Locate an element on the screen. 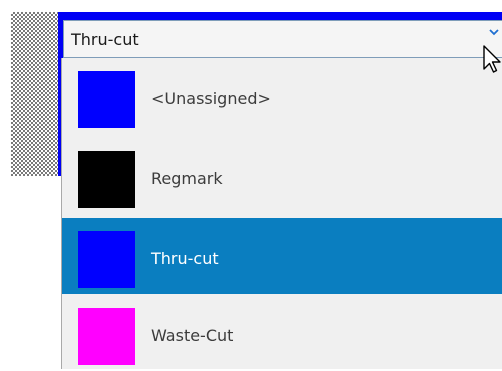 The image size is (502, 371). list-item-label: <Unassigned> is located at coordinates (211, 98).